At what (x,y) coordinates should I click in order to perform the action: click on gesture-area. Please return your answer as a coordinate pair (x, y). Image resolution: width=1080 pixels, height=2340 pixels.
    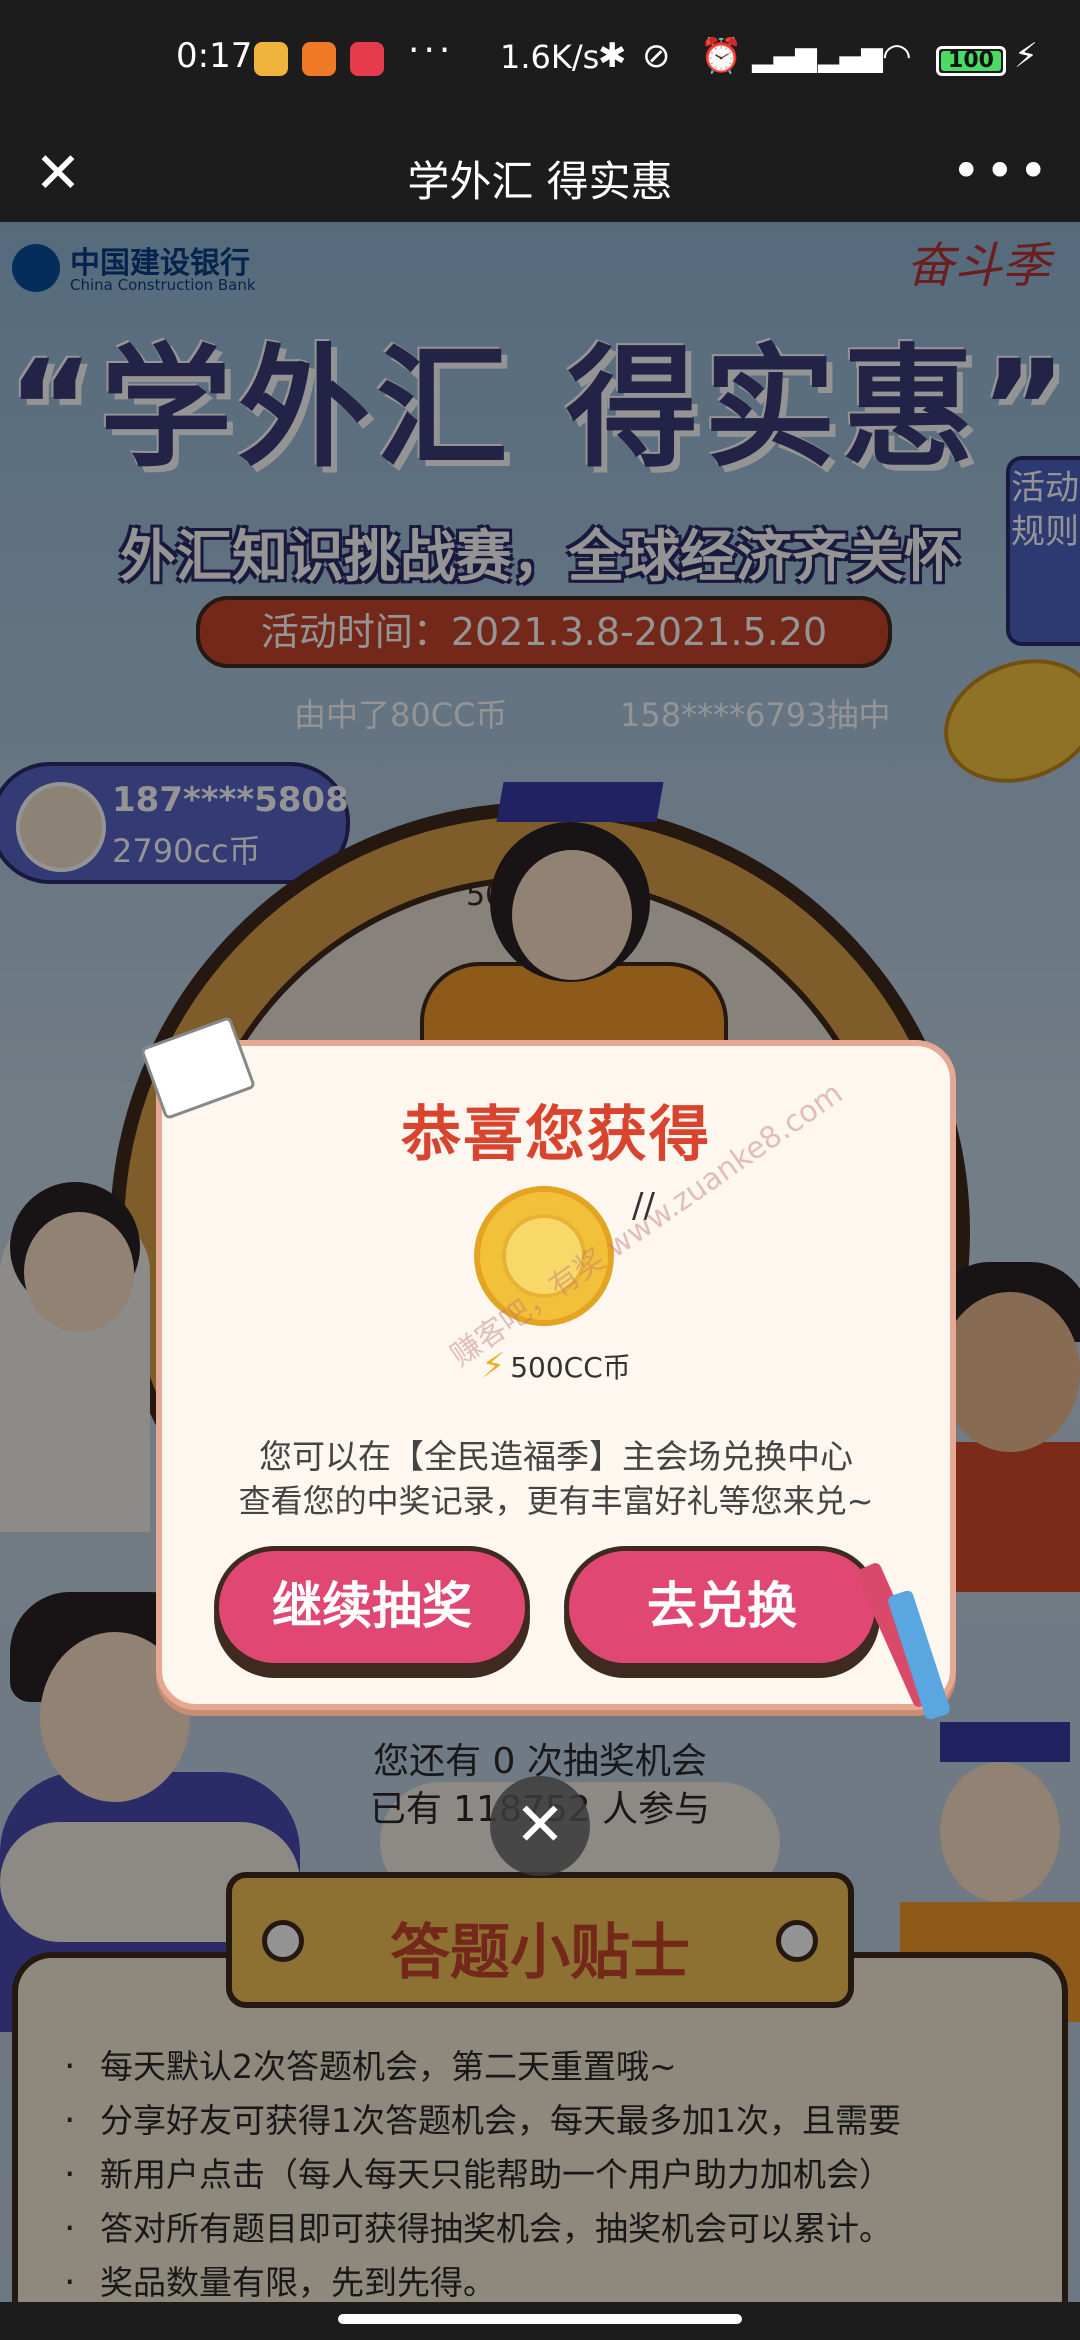
    Looking at the image, I should click on (540, 2321).